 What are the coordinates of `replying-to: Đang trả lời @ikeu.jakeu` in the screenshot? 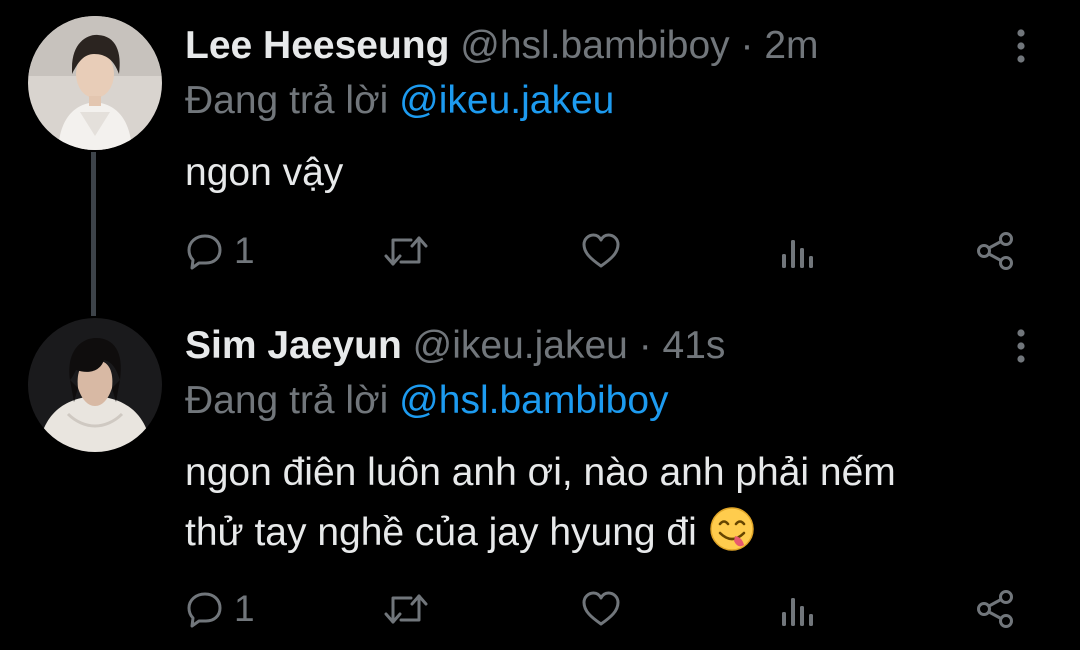 It's located at (399, 101).